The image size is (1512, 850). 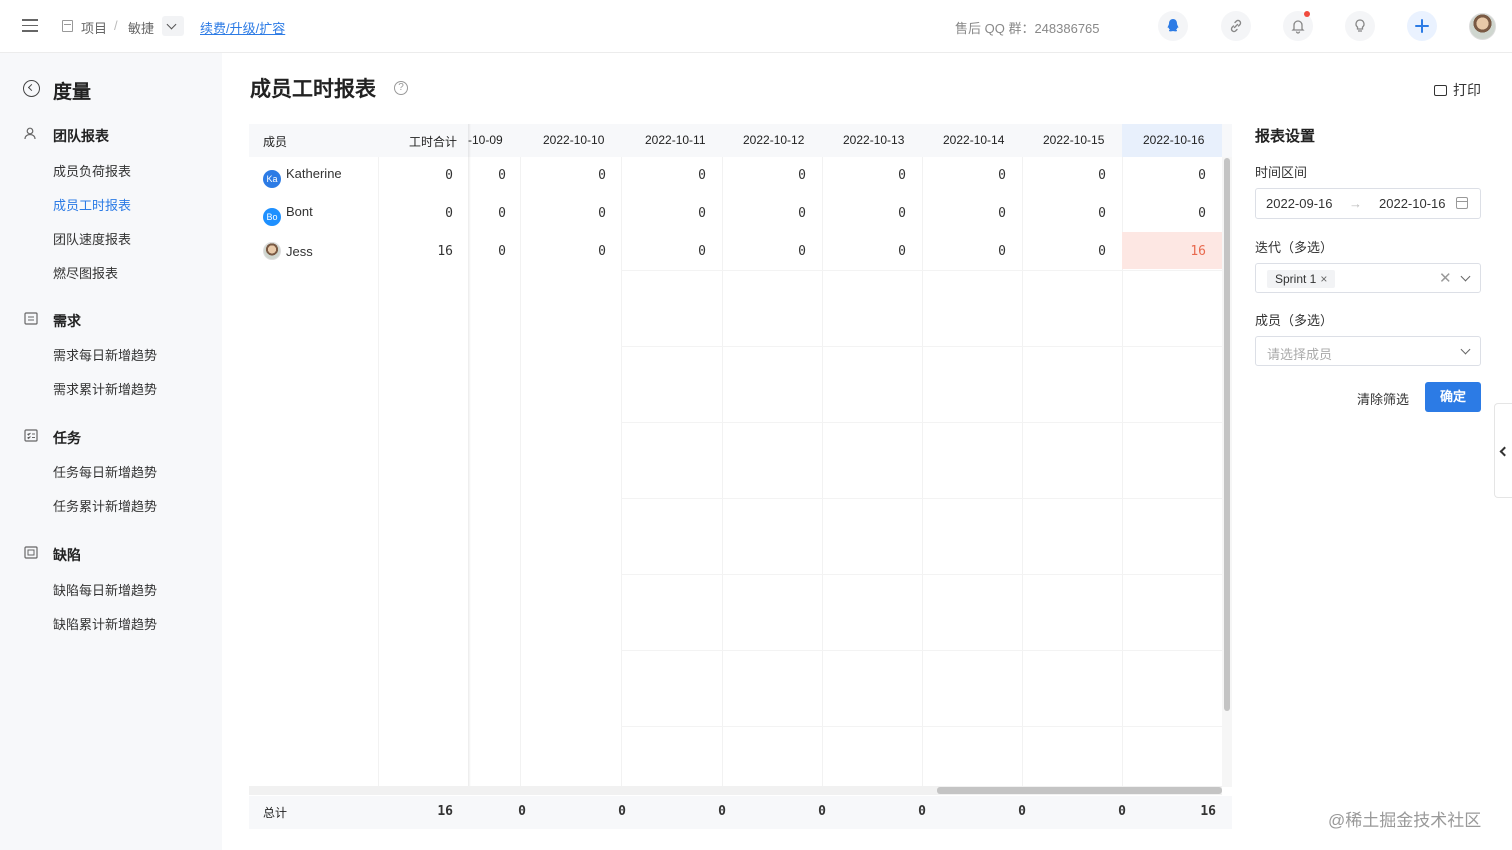 I want to click on range-arrow-icon: →, so click(x=1355, y=203).